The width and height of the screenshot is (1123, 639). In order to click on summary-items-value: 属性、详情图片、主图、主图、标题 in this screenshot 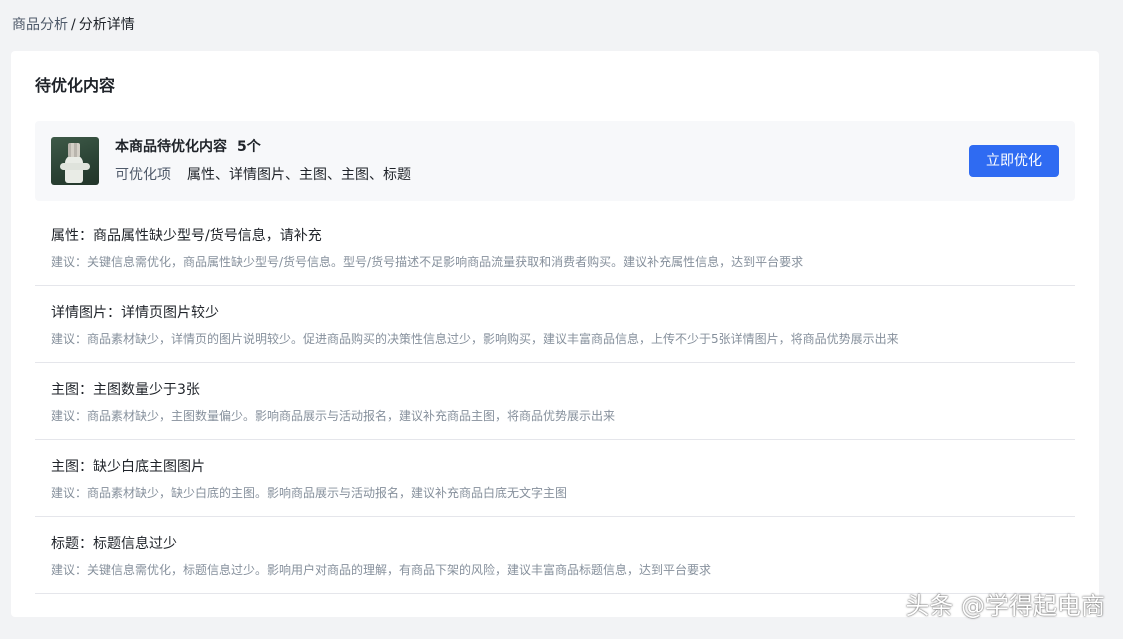, I will do `click(299, 175)`.